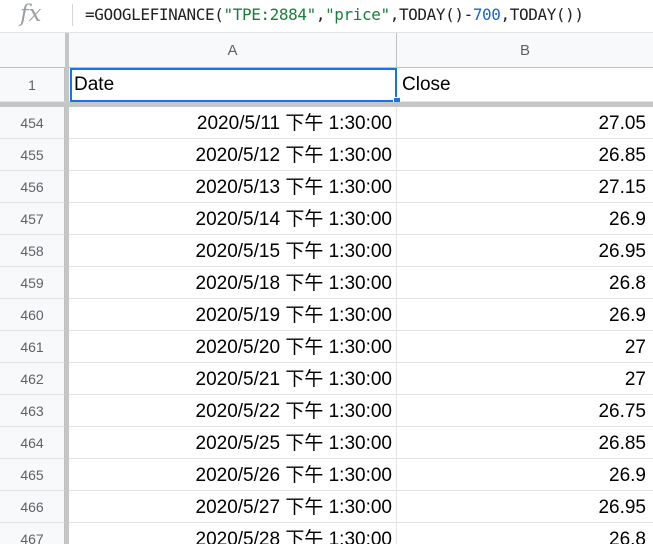 The image size is (653, 544). Describe the element at coordinates (32, 187) in the screenshot. I see `row-header: 456` at that location.